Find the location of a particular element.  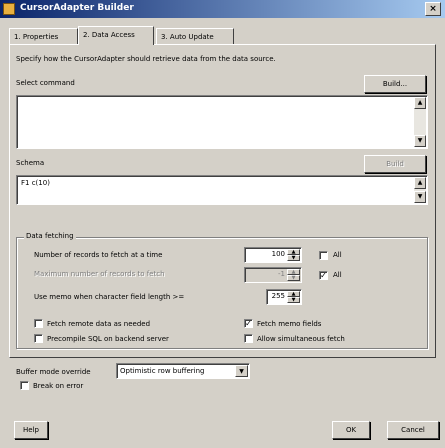

schema-scrollbar: ▲ ▼ is located at coordinates (420, 190).